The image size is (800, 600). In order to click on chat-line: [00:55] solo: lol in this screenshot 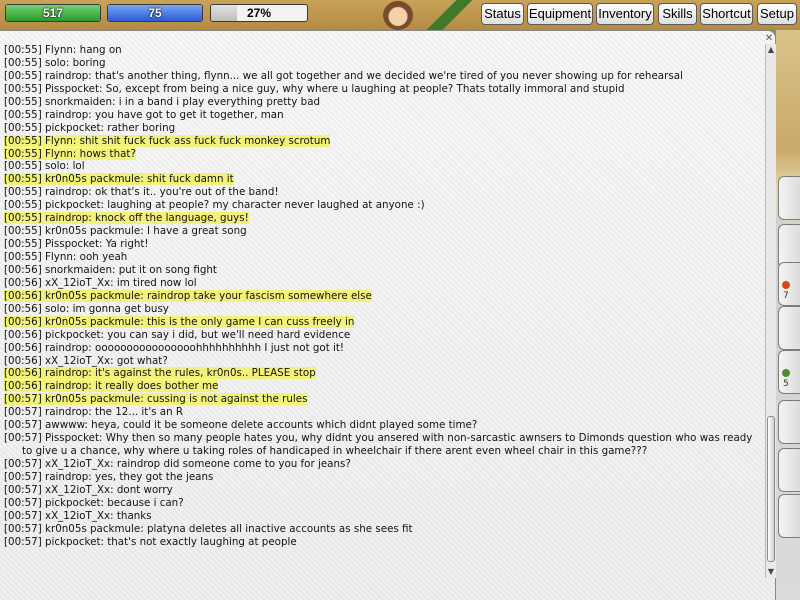, I will do `click(382, 166)`.